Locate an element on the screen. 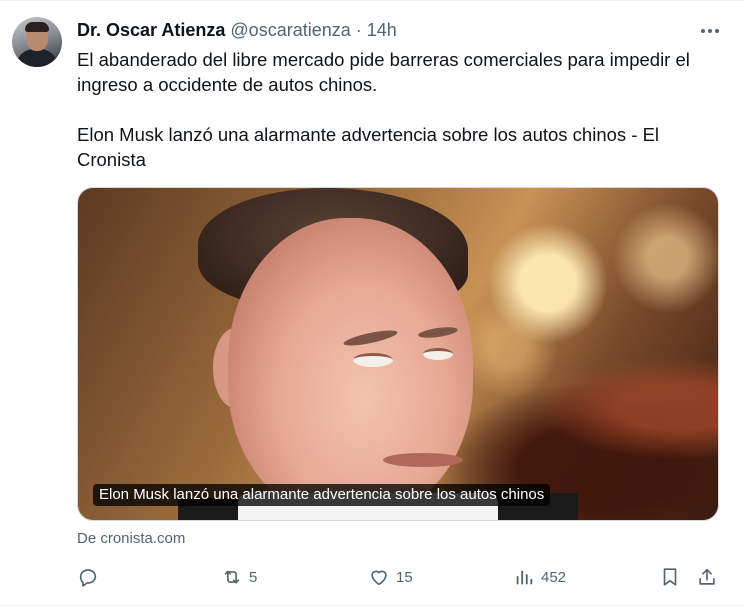  bookmark-icon is located at coordinates (670, 577).